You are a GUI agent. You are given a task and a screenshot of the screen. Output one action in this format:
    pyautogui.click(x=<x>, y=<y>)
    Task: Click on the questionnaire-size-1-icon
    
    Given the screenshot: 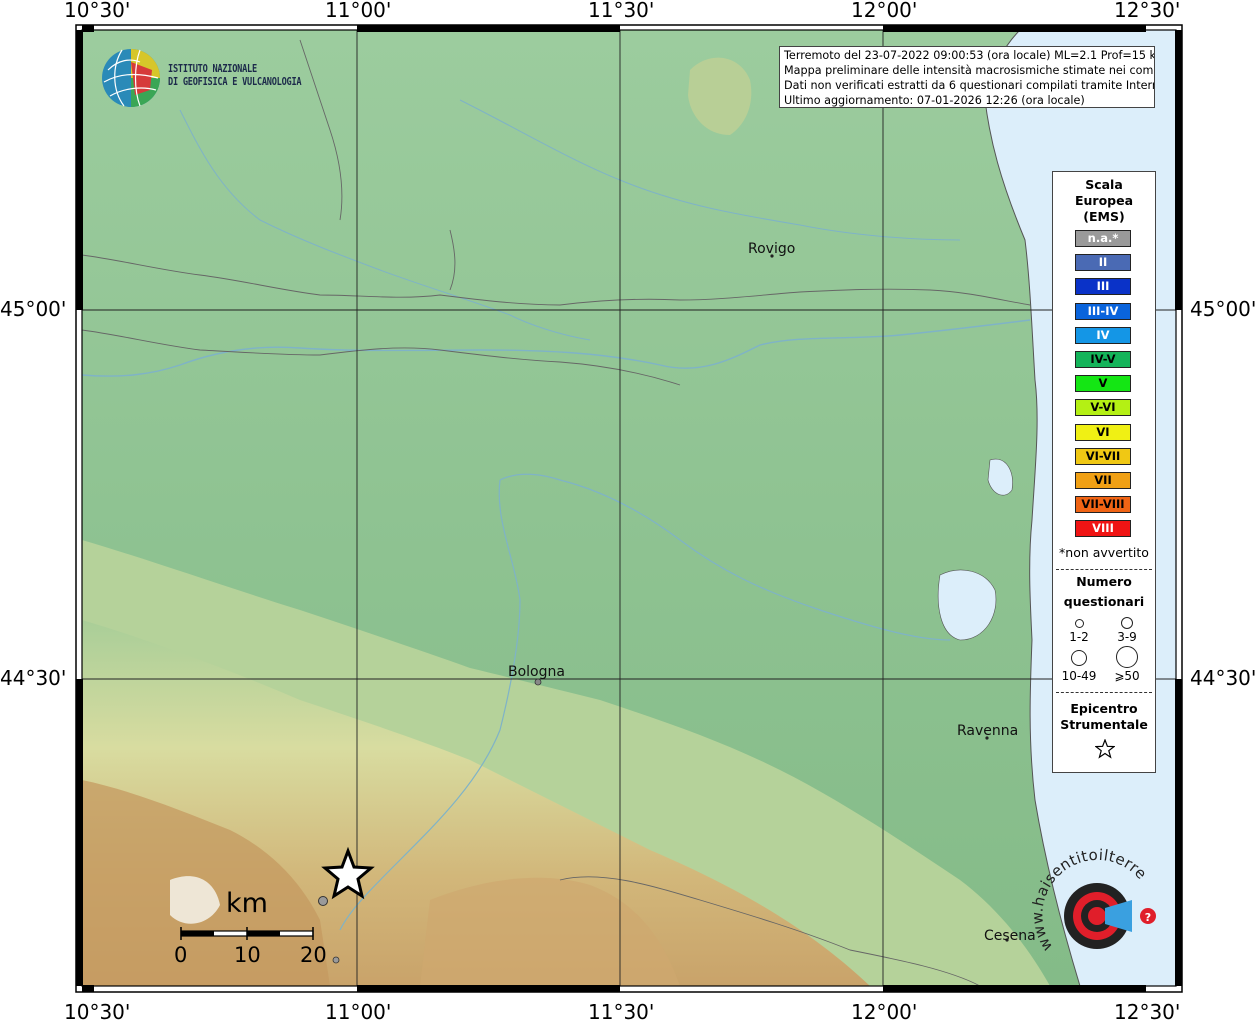 What is the action you would take?
    pyautogui.click(x=1079, y=623)
    